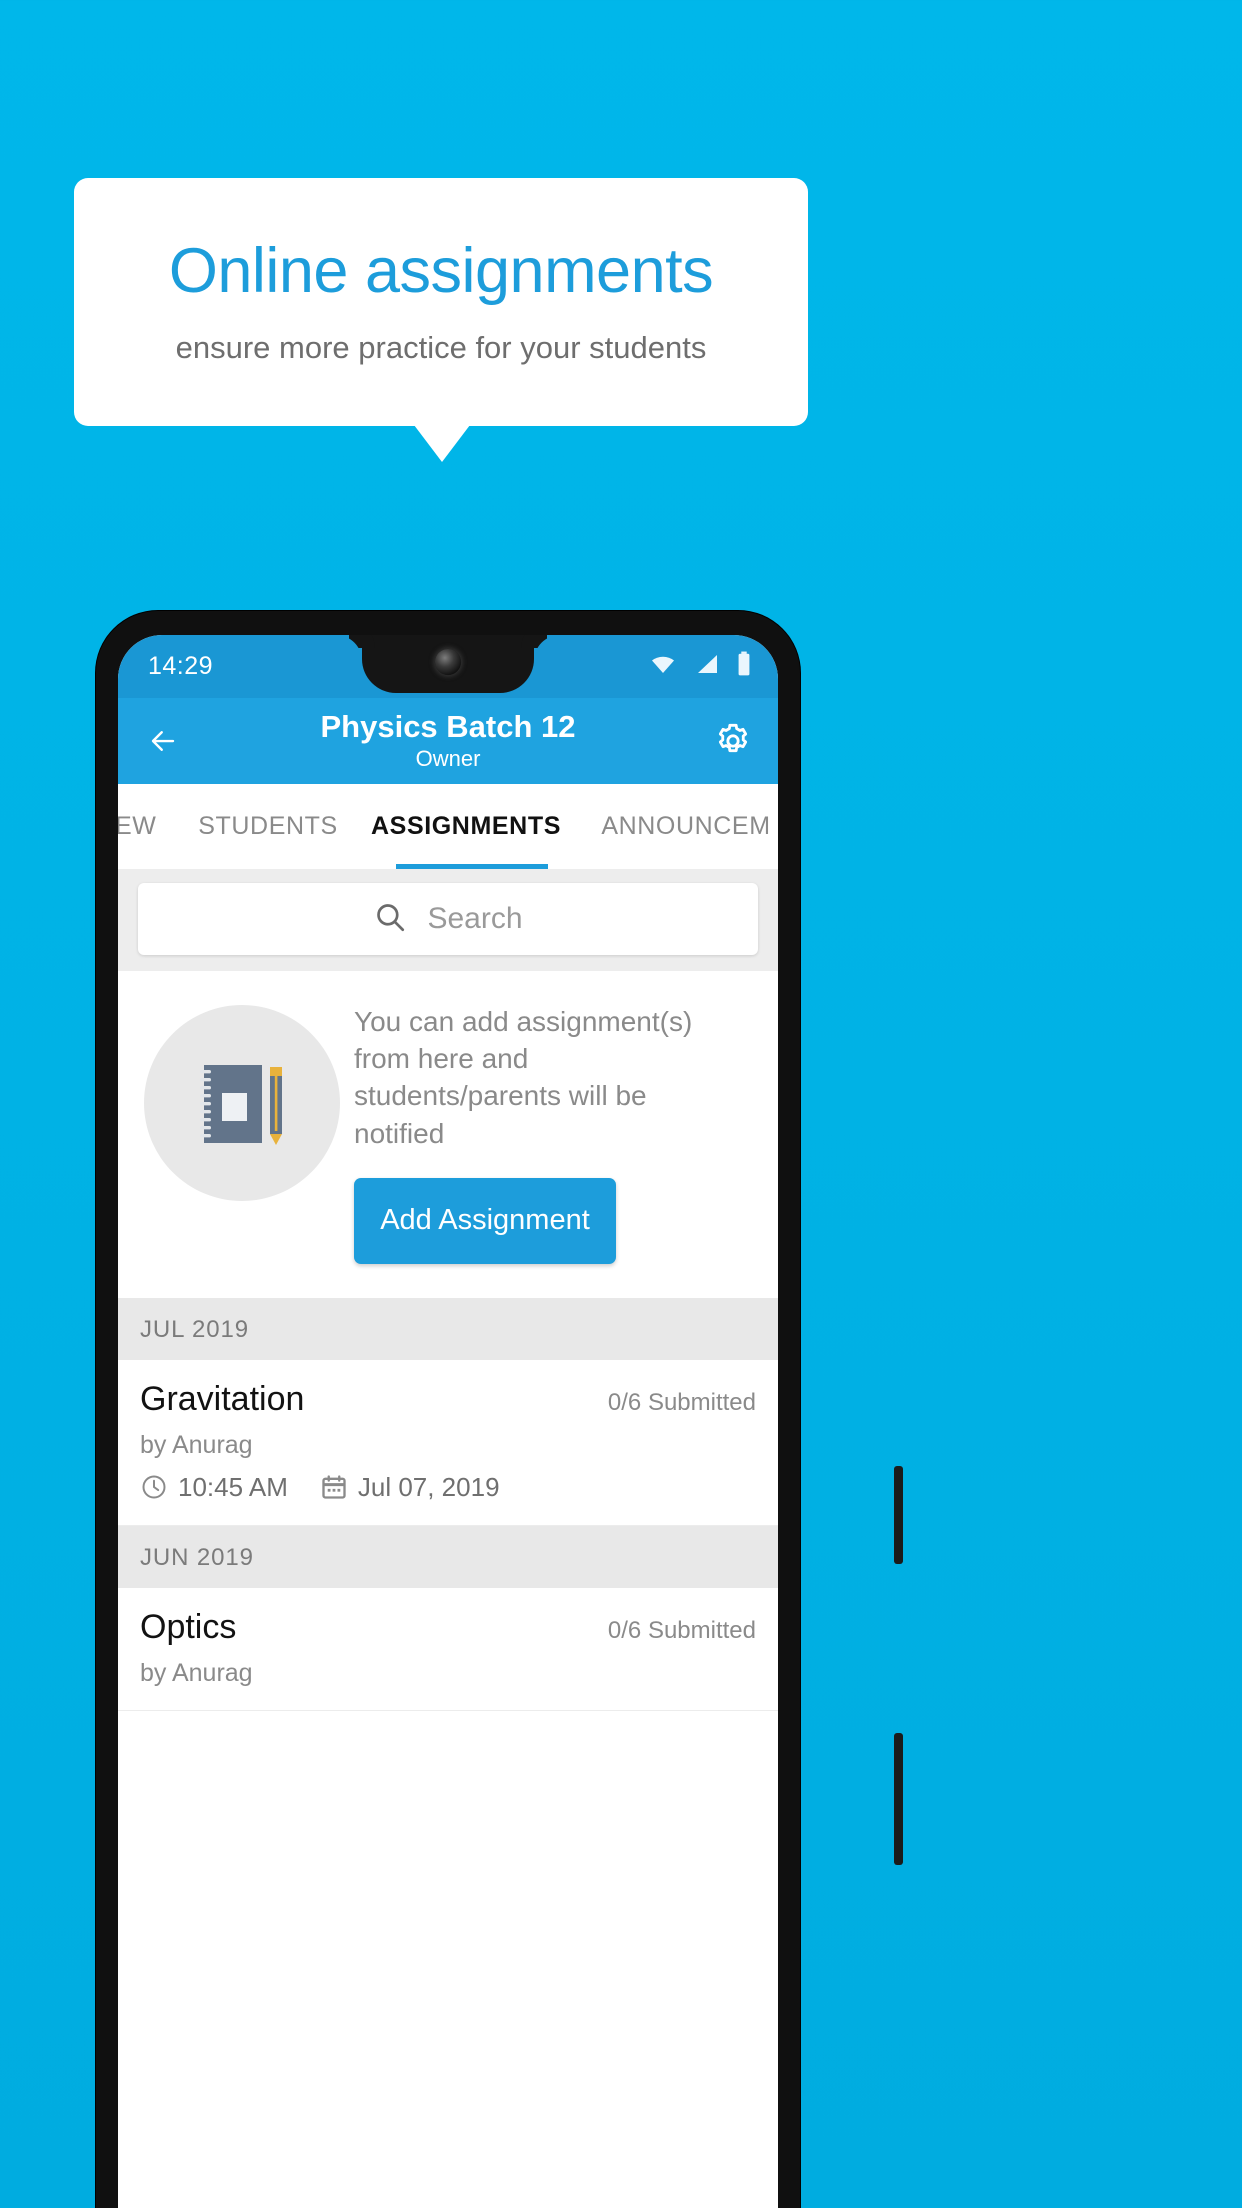 This screenshot has height=2208, width=1242. Describe the element at coordinates (428, 1486) in the screenshot. I see `assignment-date: Jul 07, 2019` at that location.